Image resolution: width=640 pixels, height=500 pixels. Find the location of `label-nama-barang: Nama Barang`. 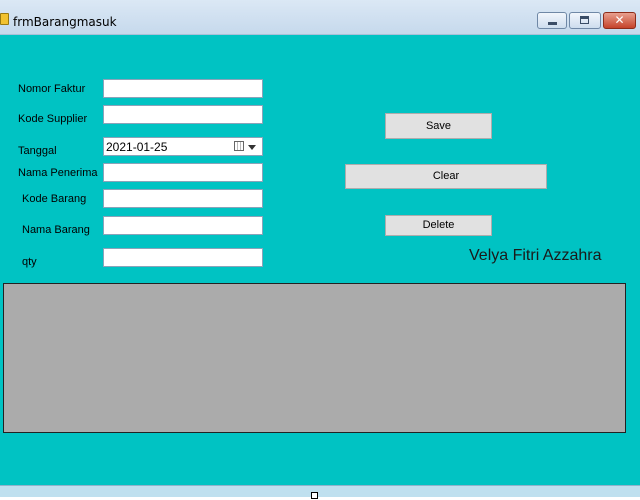

label-nama-barang: Nama Barang is located at coordinates (56, 230).